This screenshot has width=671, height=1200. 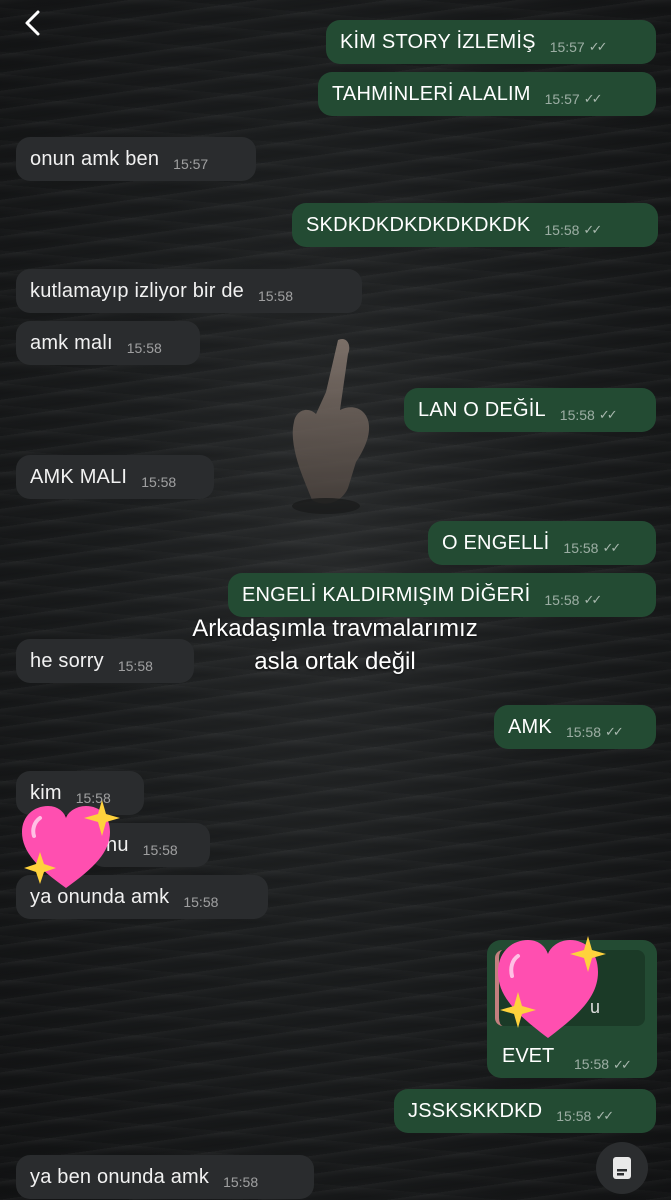 What do you see at coordinates (431, 93) in the screenshot?
I see `message-text: TAHMİNLERİ ALALIM` at bounding box center [431, 93].